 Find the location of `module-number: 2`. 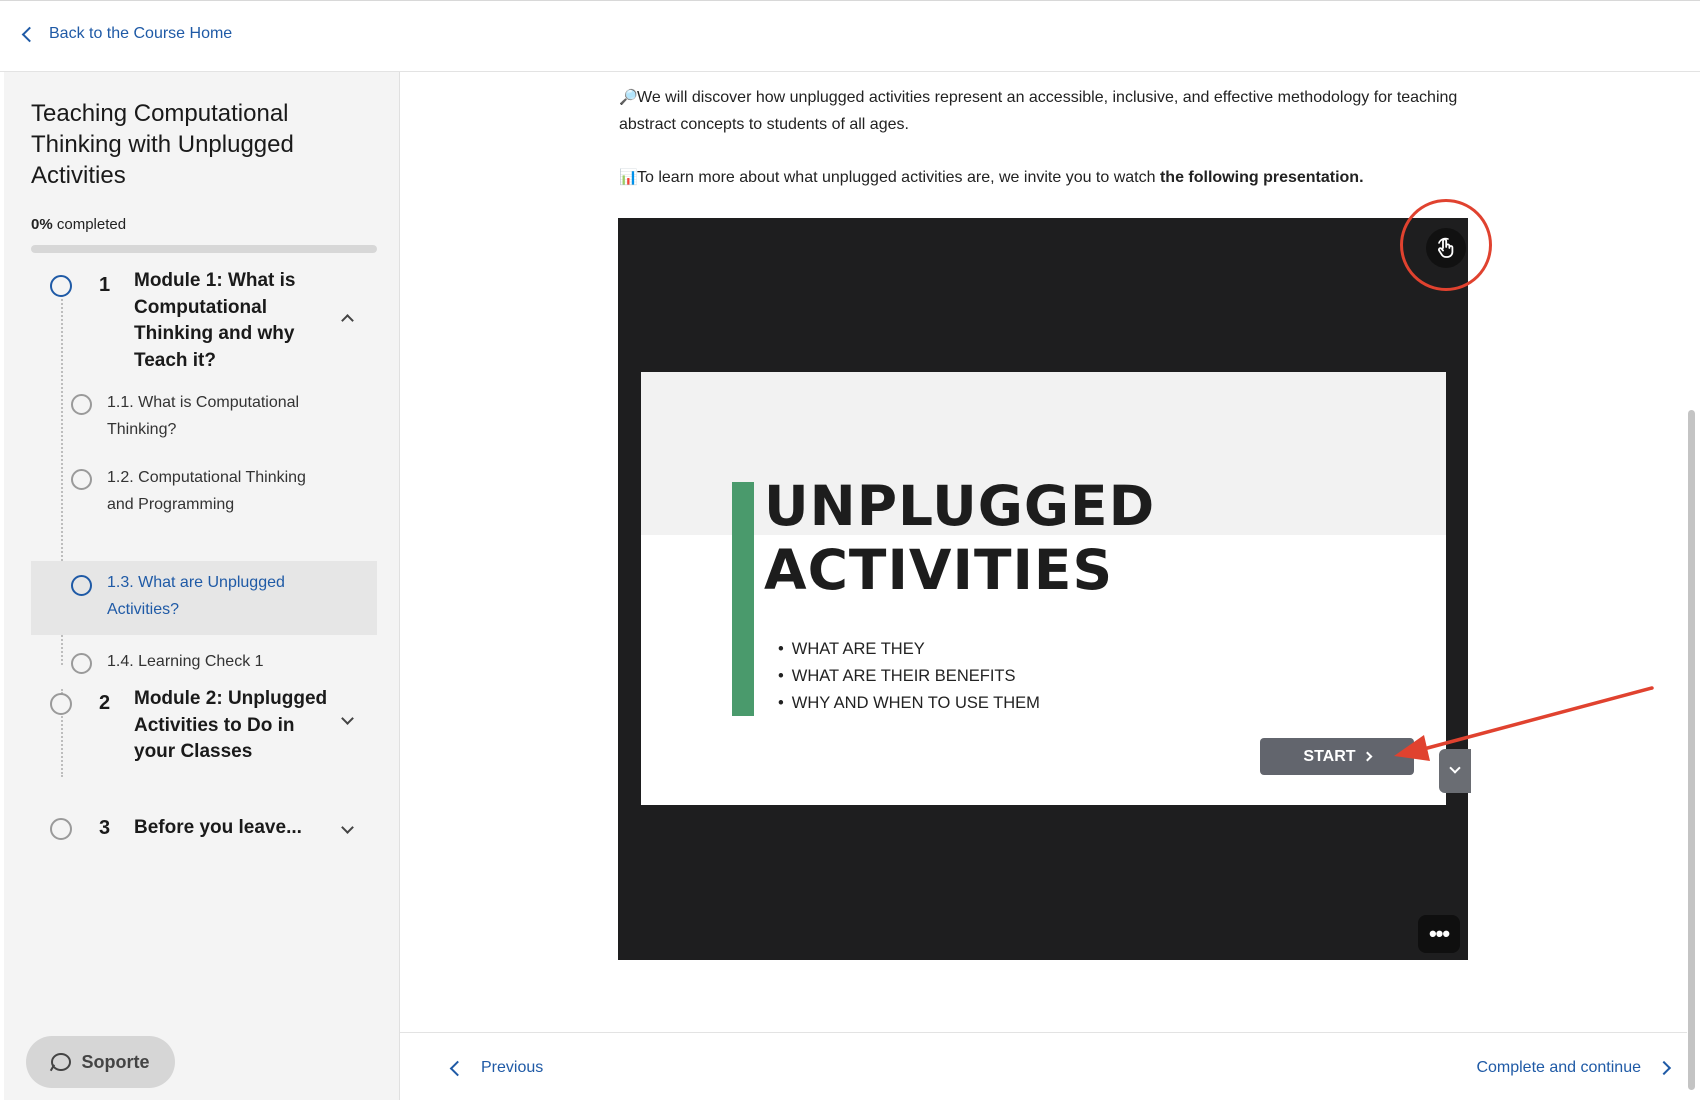

module-number: 2 is located at coordinates (105, 703).